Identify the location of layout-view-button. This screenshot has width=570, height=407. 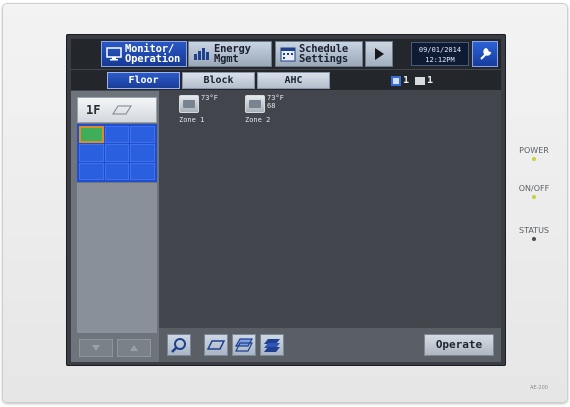
(216, 345).